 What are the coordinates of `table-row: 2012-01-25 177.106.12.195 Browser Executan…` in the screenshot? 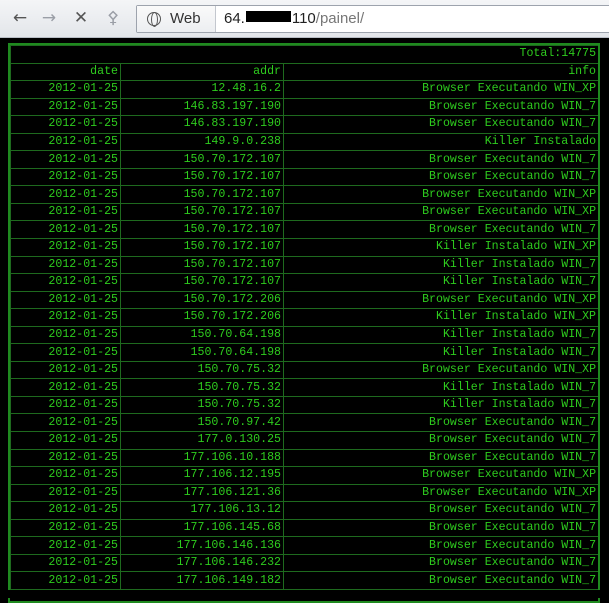 It's located at (304, 475).